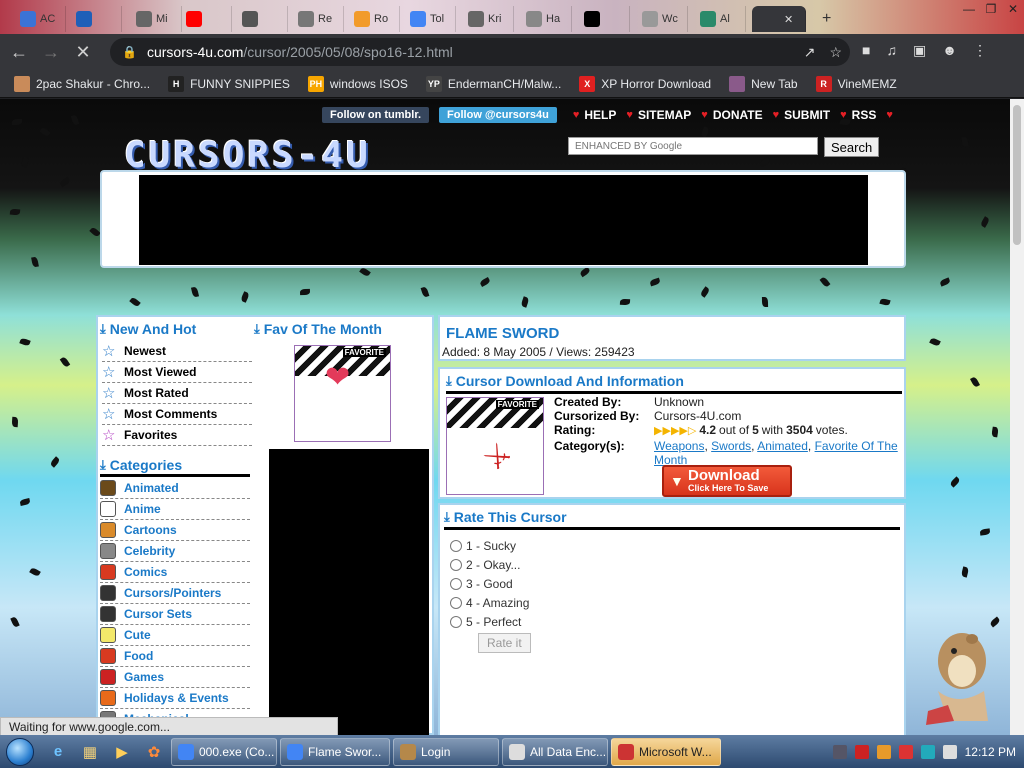  I want to click on category-item: Cute, so click(175, 635).